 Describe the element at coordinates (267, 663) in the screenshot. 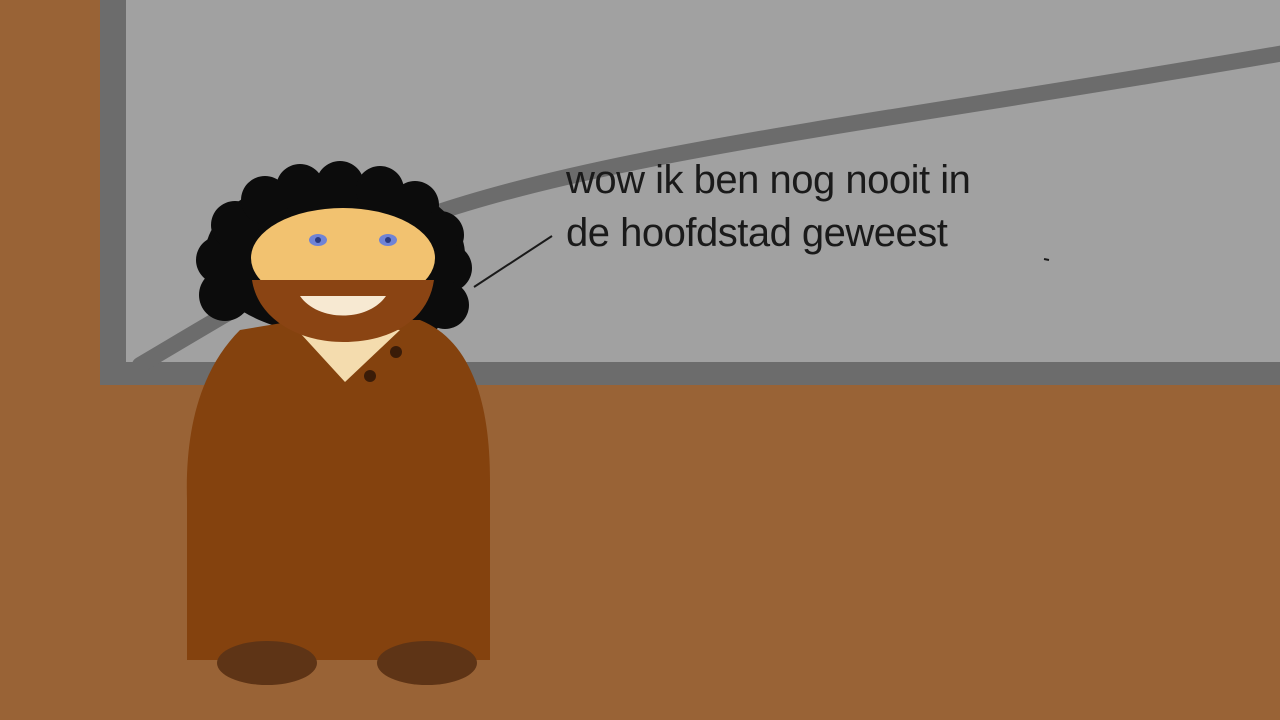

I see `shoe-left` at that location.